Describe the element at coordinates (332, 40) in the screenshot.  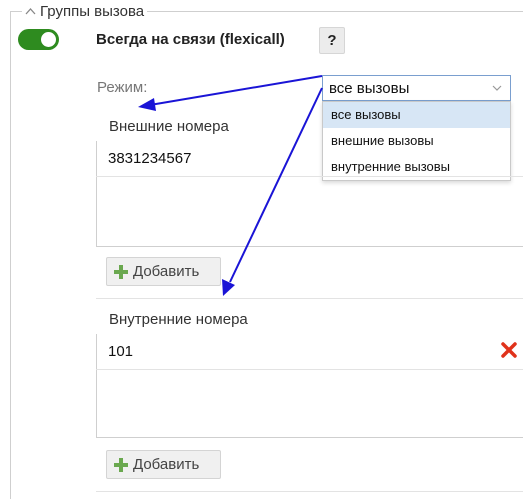
I see `help-button: ?` at that location.